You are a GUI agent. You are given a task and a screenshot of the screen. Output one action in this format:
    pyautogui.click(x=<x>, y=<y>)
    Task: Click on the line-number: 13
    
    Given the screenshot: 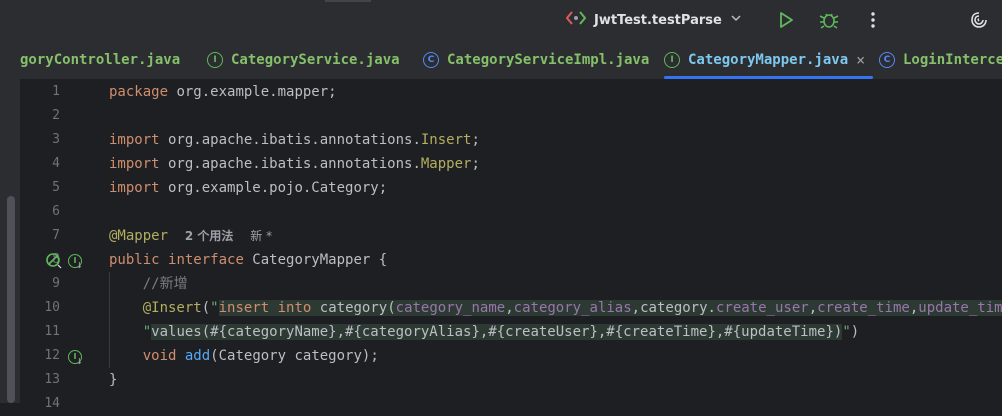 What is the action you would take?
    pyautogui.click(x=52, y=379)
    